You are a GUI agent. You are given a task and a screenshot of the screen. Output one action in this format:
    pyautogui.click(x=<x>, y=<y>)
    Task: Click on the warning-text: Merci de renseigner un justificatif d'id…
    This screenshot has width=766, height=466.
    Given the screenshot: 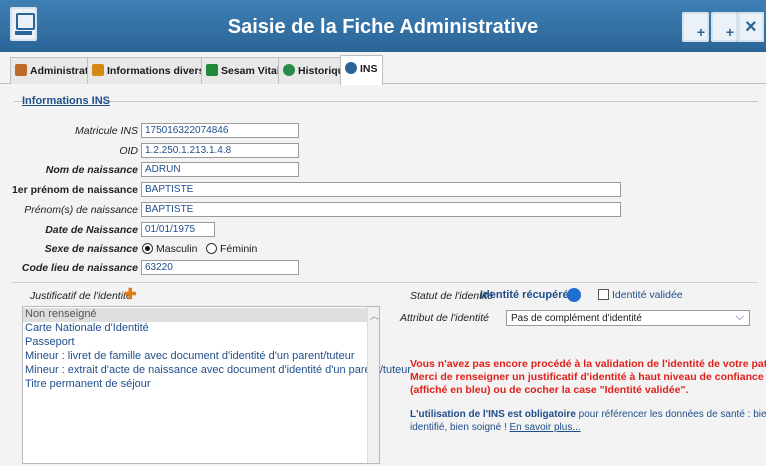 What is the action you would take?
    pyautogui.click(x=587, y=377)
    